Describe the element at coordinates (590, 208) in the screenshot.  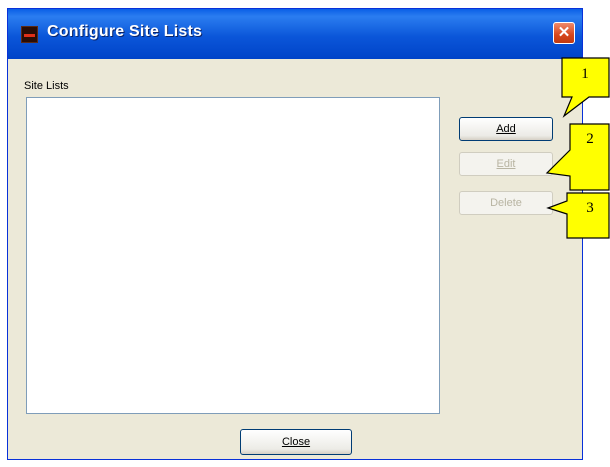
I see `callout-3-number: 3` at that location.